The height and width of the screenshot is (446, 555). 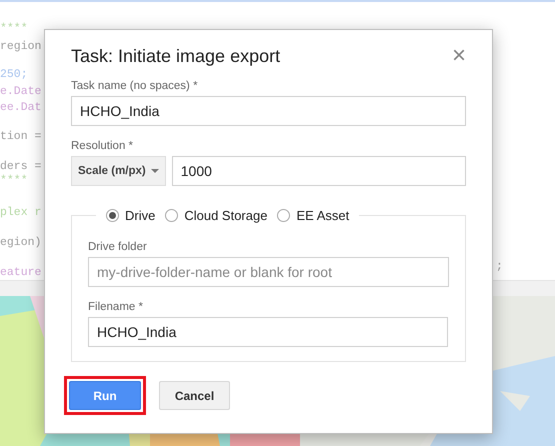 I want to click on task-name-field: HCHO_India, so click(x=268, y=111).